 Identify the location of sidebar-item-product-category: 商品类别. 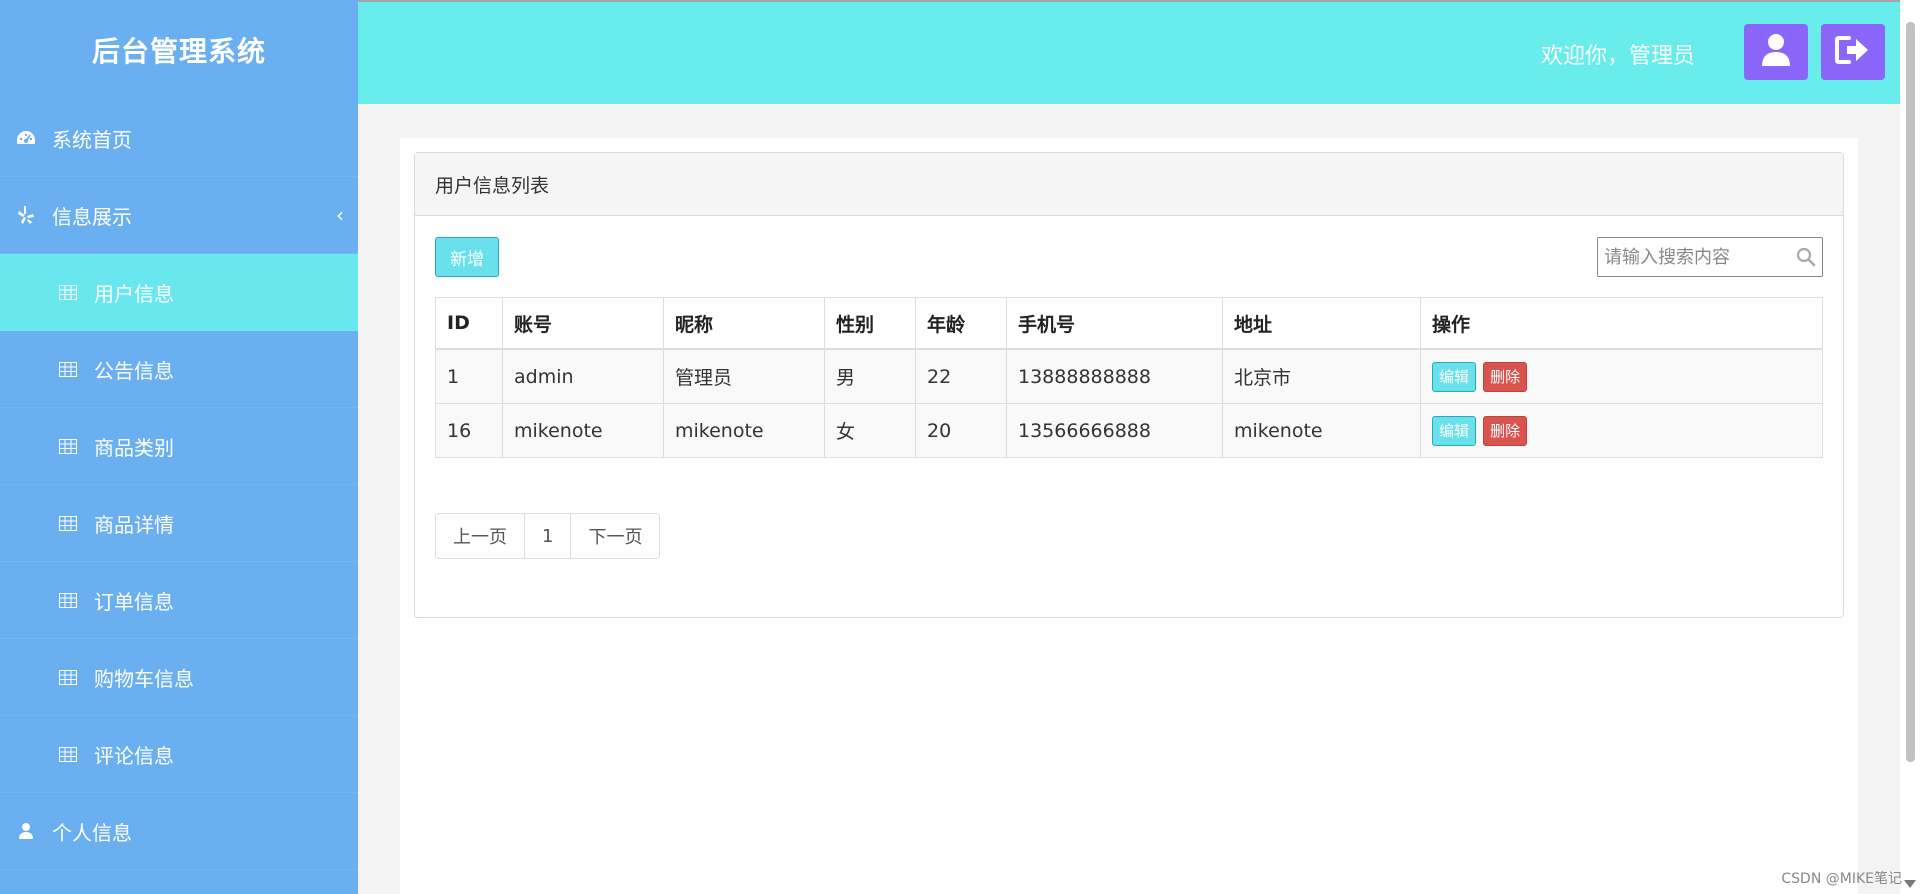
(179, 446).